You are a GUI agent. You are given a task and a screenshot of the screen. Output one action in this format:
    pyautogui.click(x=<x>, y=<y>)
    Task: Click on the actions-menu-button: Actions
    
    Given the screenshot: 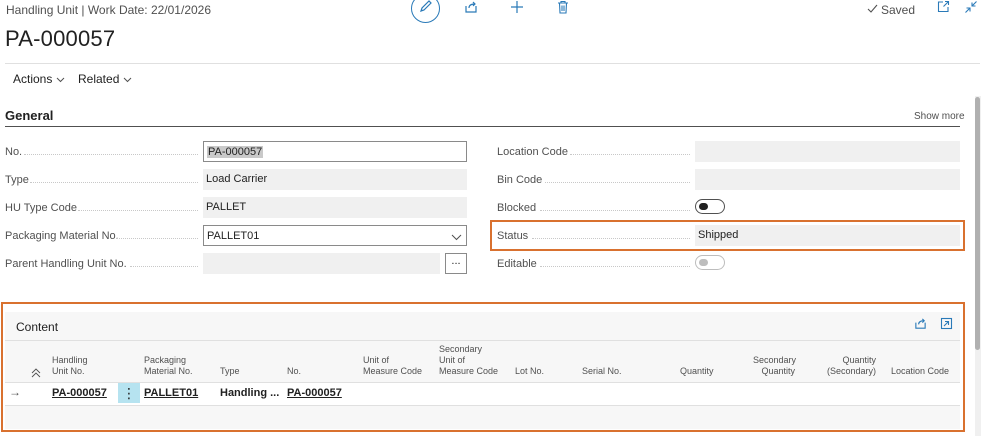 What is the action you would take?
    pyautogui.click(x=39, y=79)
    